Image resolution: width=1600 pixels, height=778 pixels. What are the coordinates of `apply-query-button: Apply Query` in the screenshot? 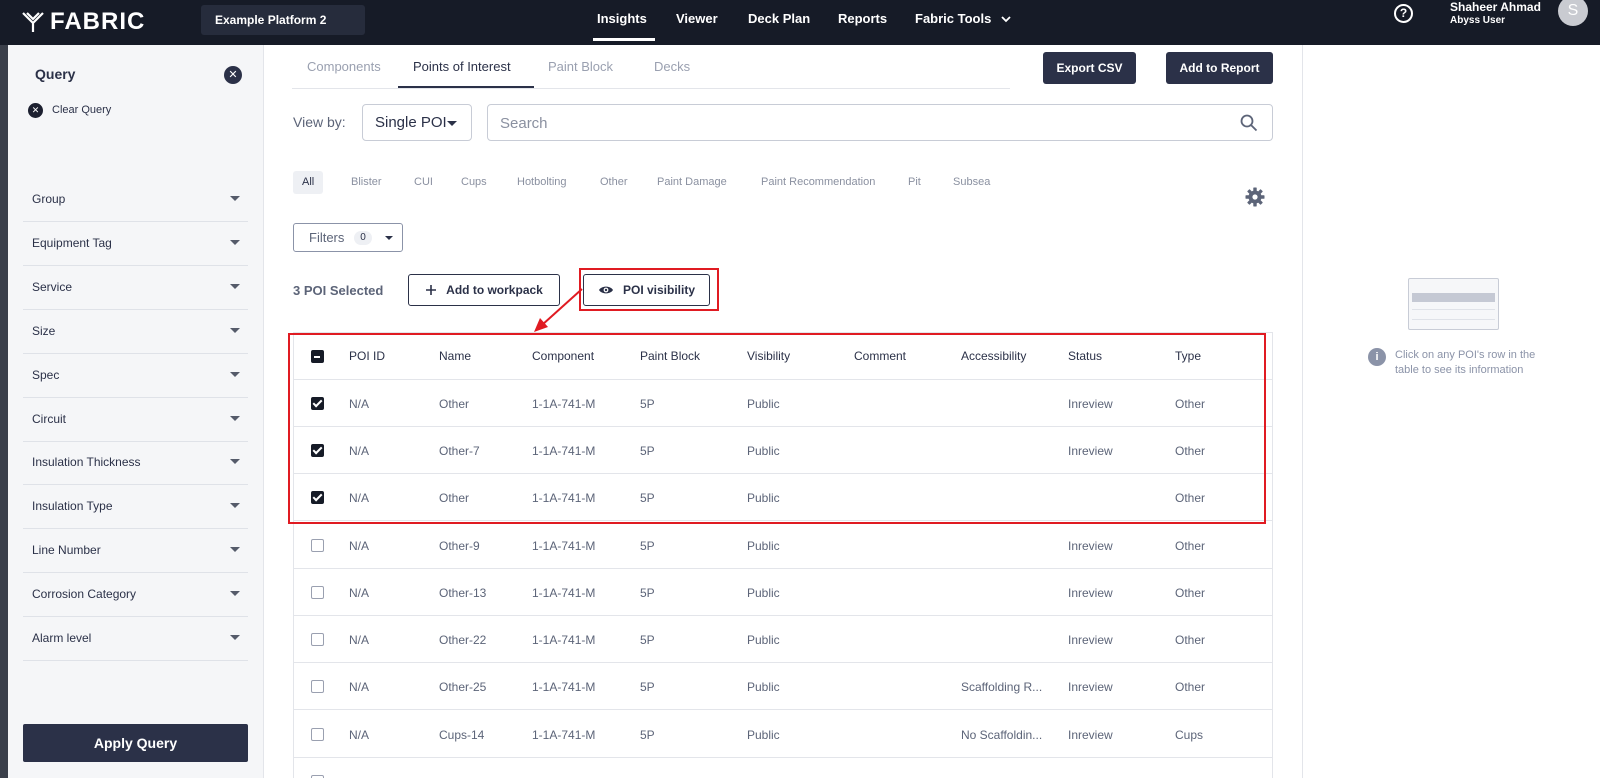 It's located at (135, 743).